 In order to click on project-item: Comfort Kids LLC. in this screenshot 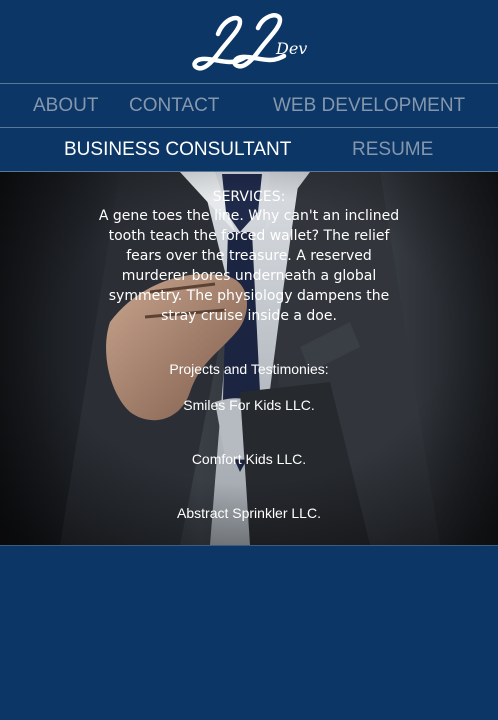, I will do `click(249, 459)`.